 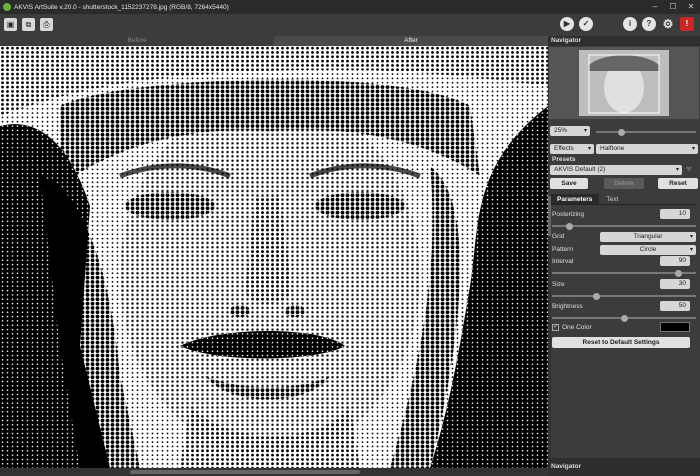 What do you see at coordinates (621, 342) in the screenshot?
I see `reset-defaults-button: Reset to Default Settings` at bounding box center [621, 342].